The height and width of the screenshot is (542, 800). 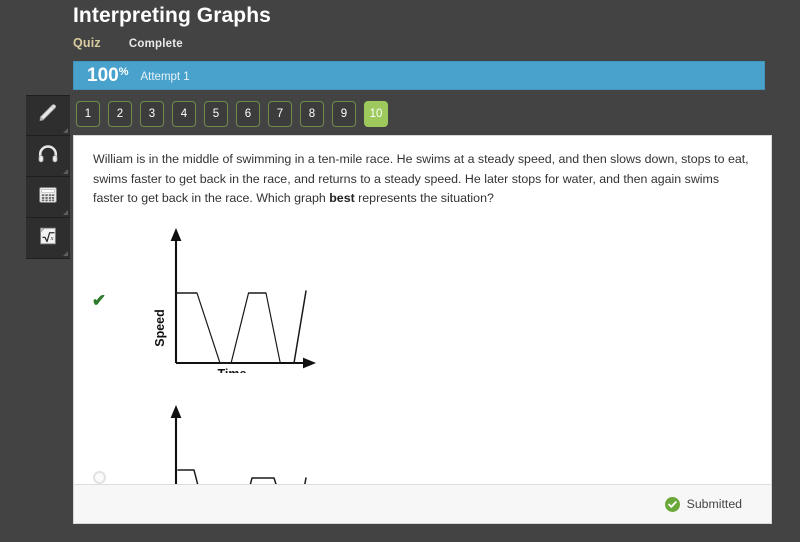 I want to click on header-tabs: Quiz Complete, so click(x=128, y=43).